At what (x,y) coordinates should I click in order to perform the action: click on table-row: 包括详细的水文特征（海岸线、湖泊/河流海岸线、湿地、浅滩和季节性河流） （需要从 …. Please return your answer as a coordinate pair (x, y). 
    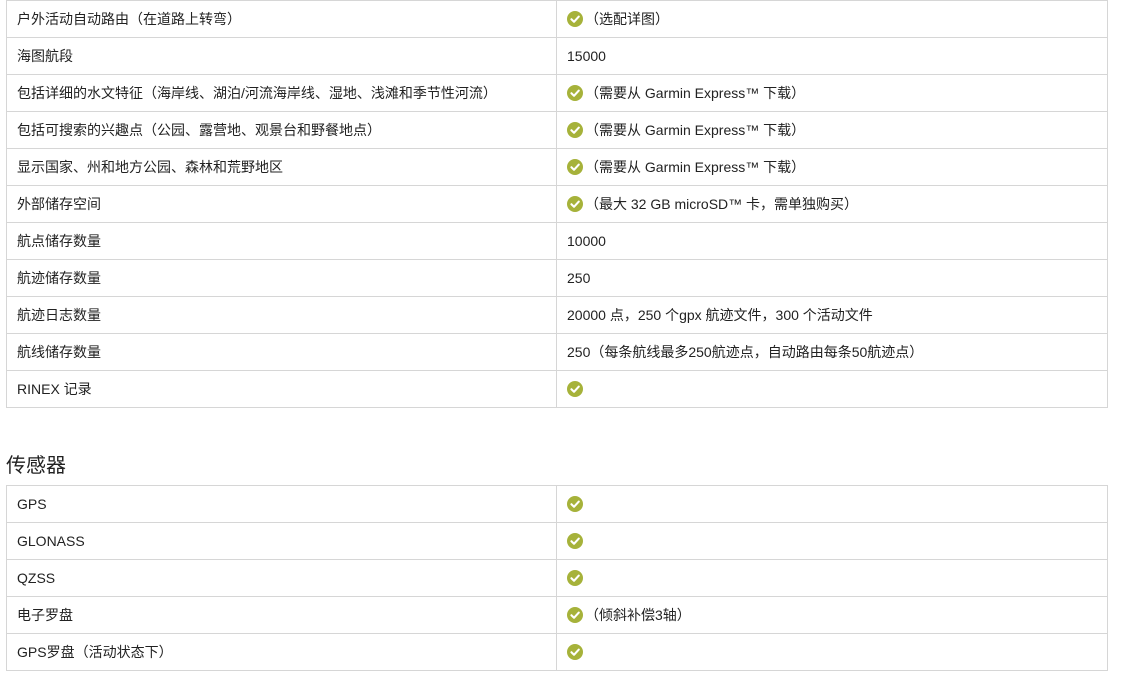
    Looking at the image, I should click on (557, 93).